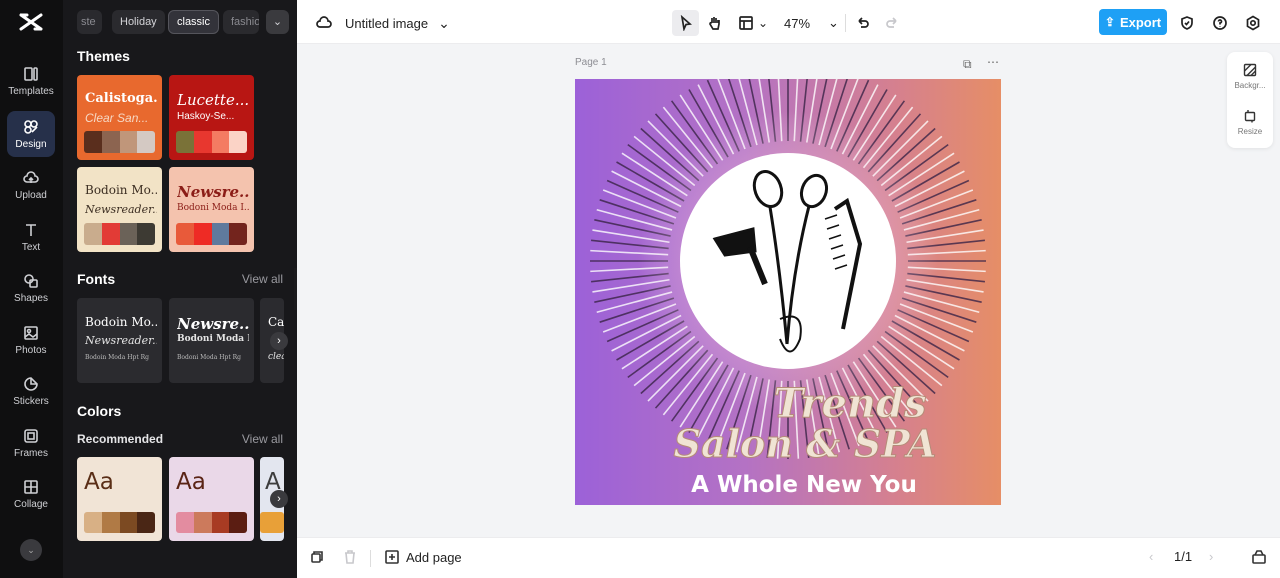 This screenshot has height=578, width=1280. Describe the element at coordinates (31, 298) in the screenshot. I see `nav-label: Shapes` at that location.